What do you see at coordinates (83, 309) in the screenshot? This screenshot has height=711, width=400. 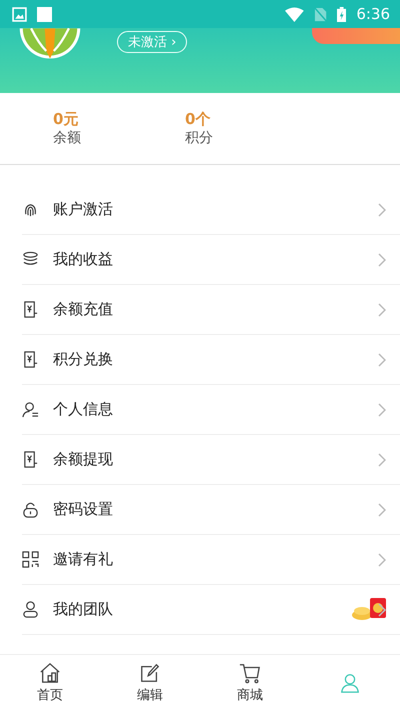 I see `menu-label: 余额充值` at bounding box center [83, 309].